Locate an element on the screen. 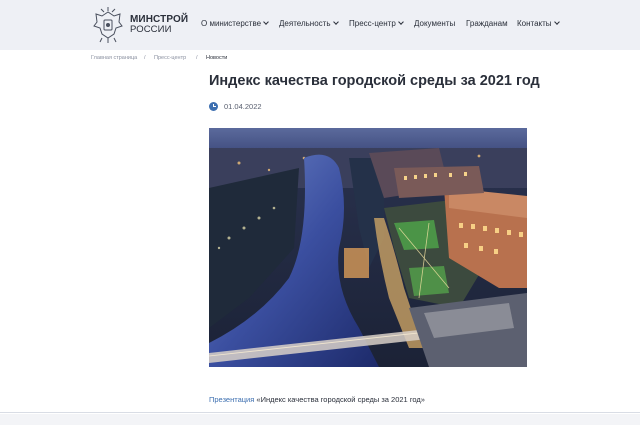  divider is located at coordinates (320, 412).